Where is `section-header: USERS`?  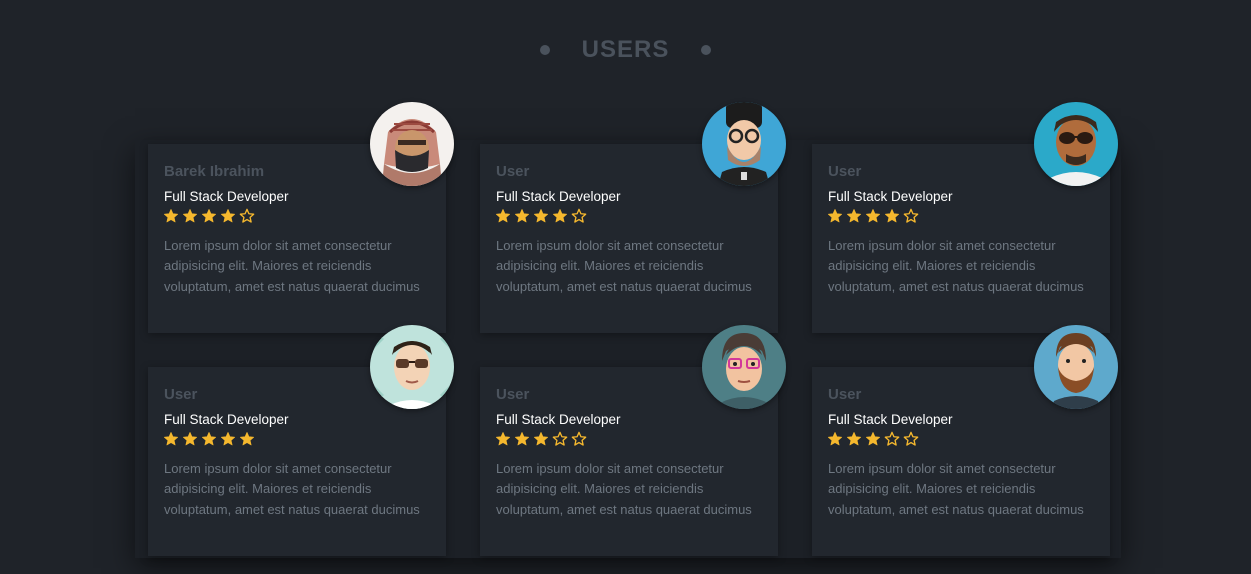 section-header: USERS is located at coordinates (625, 50).